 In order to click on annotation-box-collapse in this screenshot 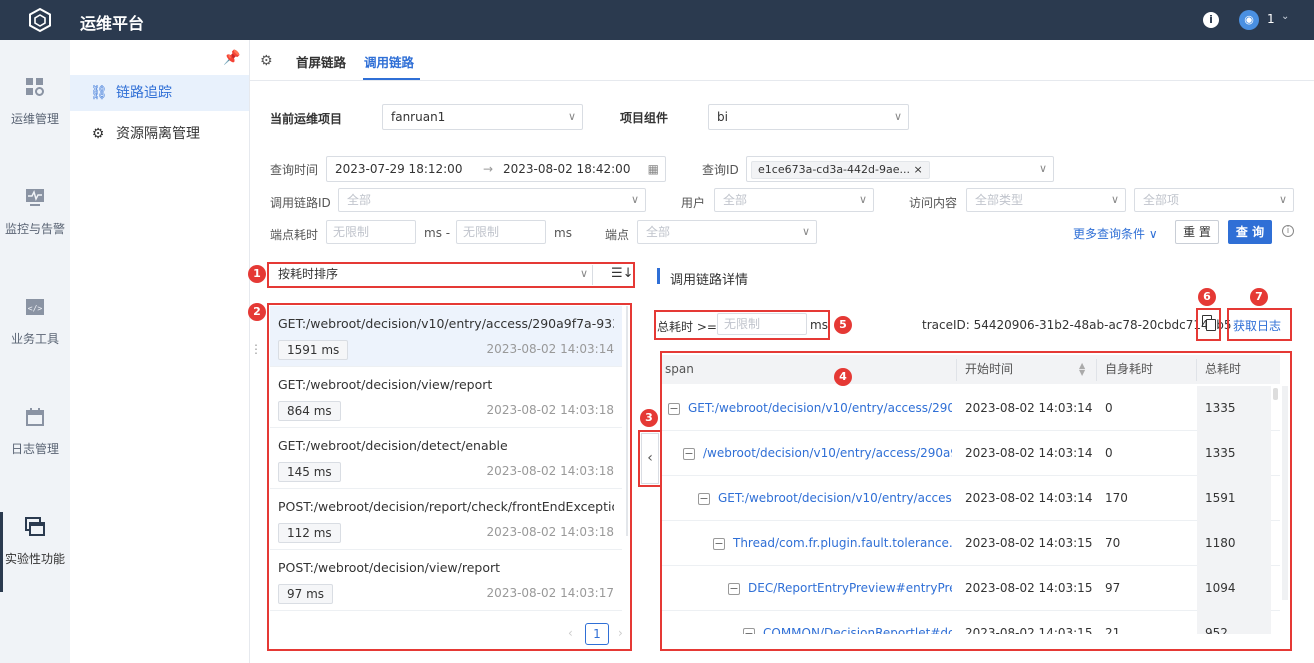, I will do `click(650, 458)`.